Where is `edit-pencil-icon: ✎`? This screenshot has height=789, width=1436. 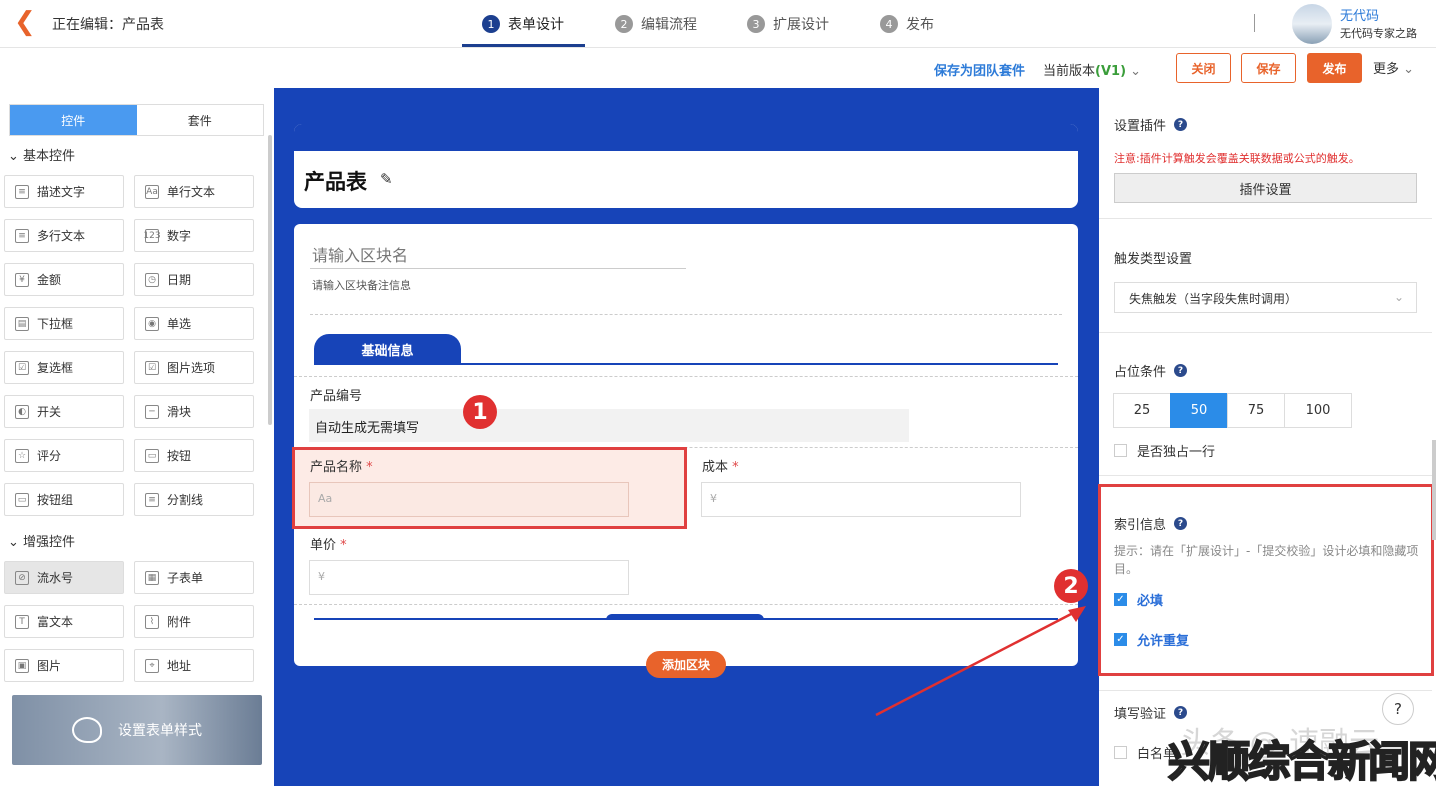
edit-pencil-icon: ✎ is located at coordinates (386, 179).